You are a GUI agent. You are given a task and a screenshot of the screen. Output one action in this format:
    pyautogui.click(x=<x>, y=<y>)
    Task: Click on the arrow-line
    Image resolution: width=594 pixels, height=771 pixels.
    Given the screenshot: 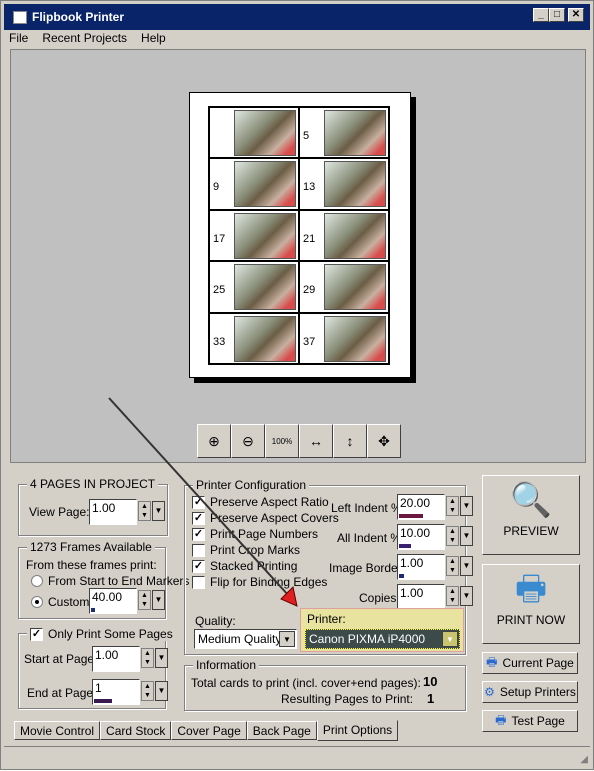 What is the action you would take?
    pyautogui.click(x=199, y=497)
    